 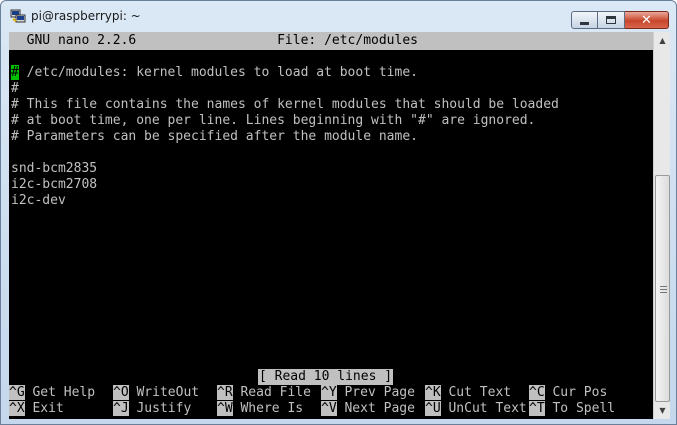 I want to click on minimize-icon, so click(x=584, y=23).